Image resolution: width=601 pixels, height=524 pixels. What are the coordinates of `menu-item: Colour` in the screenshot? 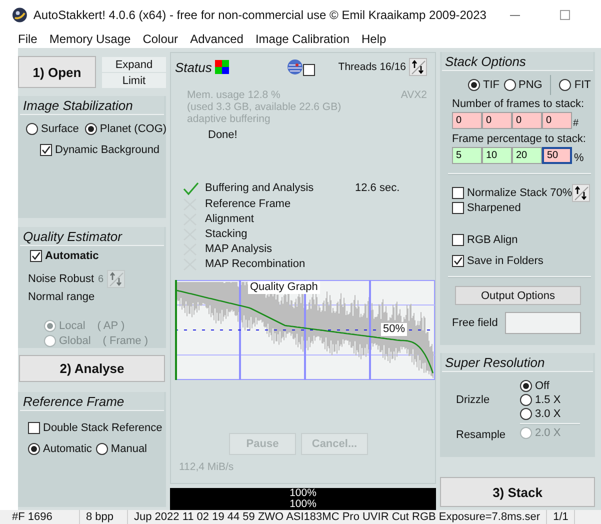 It's located at (160, 39).